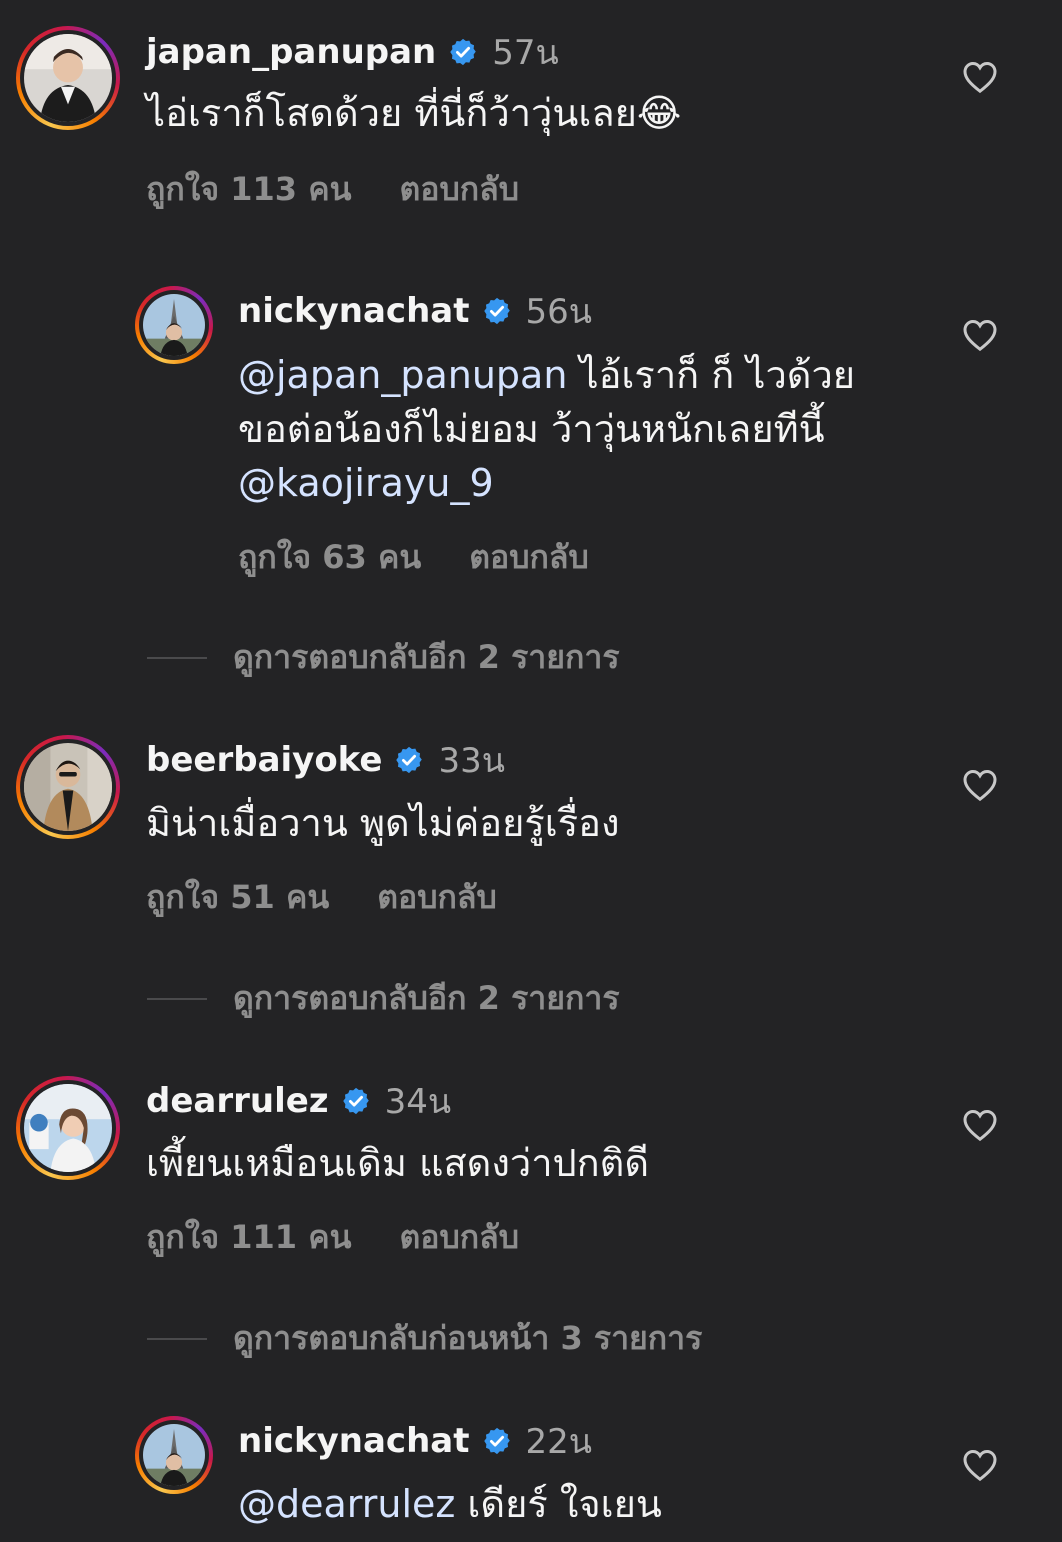 The height and width of the screenshot is (1542, 1062). What do you see at coordinates (248, 189) in the screenshot?
I see `like-count: ถูกใจ 113 คน` at bounding box center [248, 189].